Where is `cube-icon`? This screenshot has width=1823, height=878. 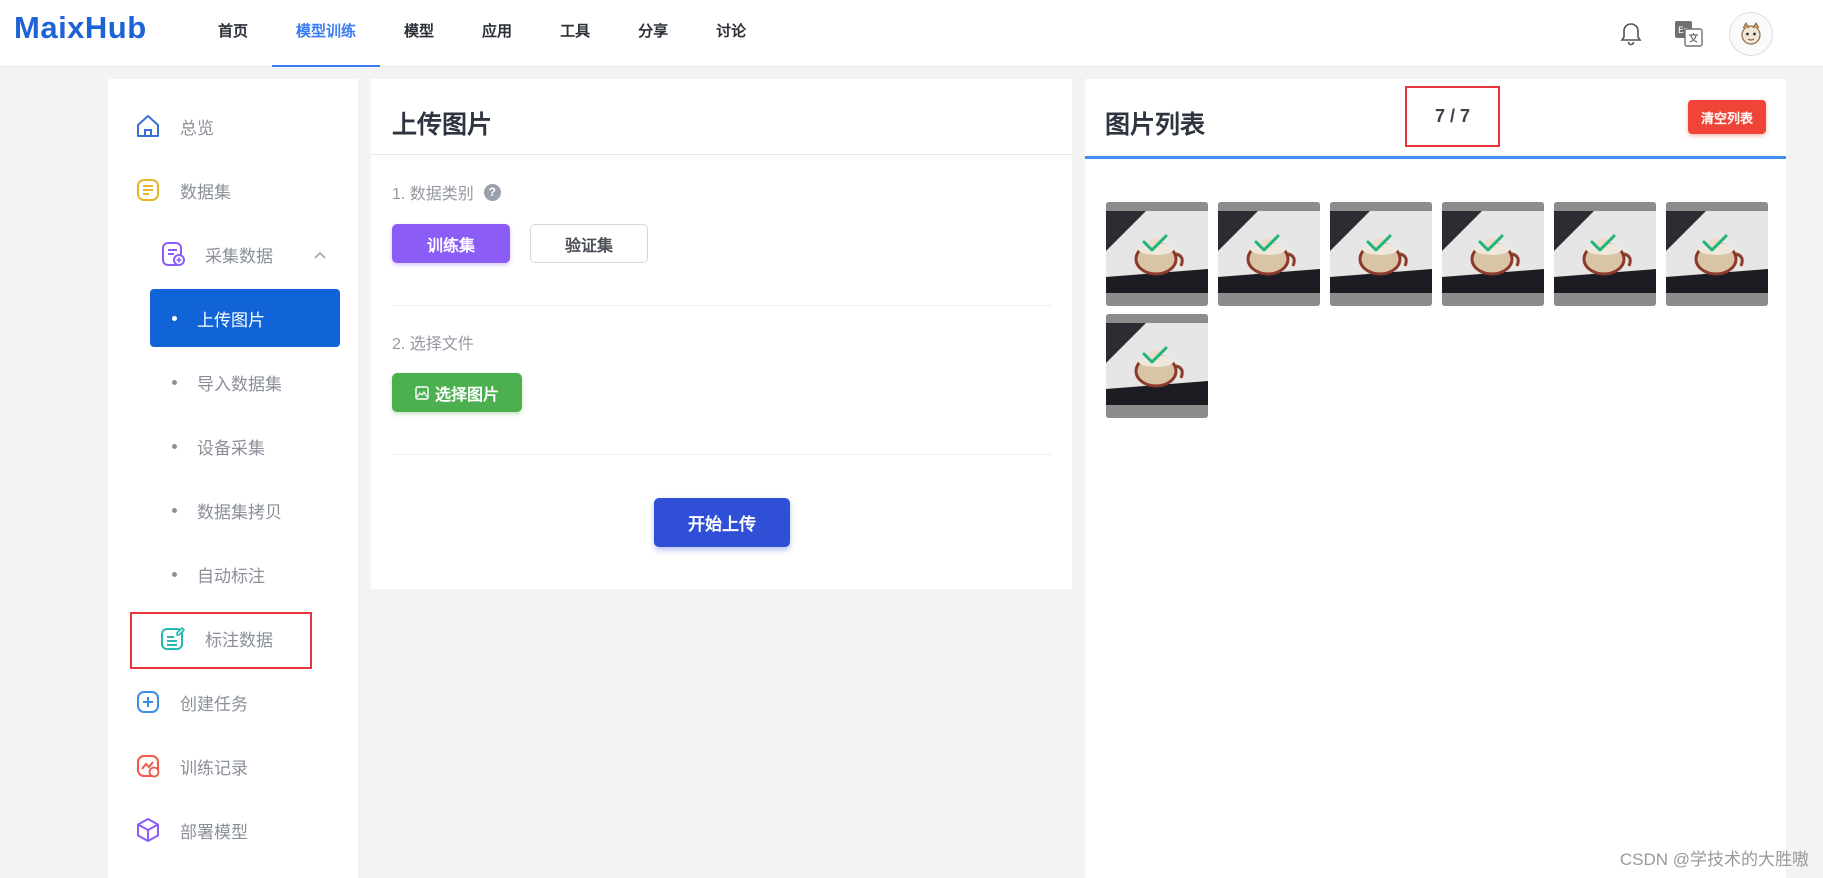
cube-icon is located at coordinates (148, 830).